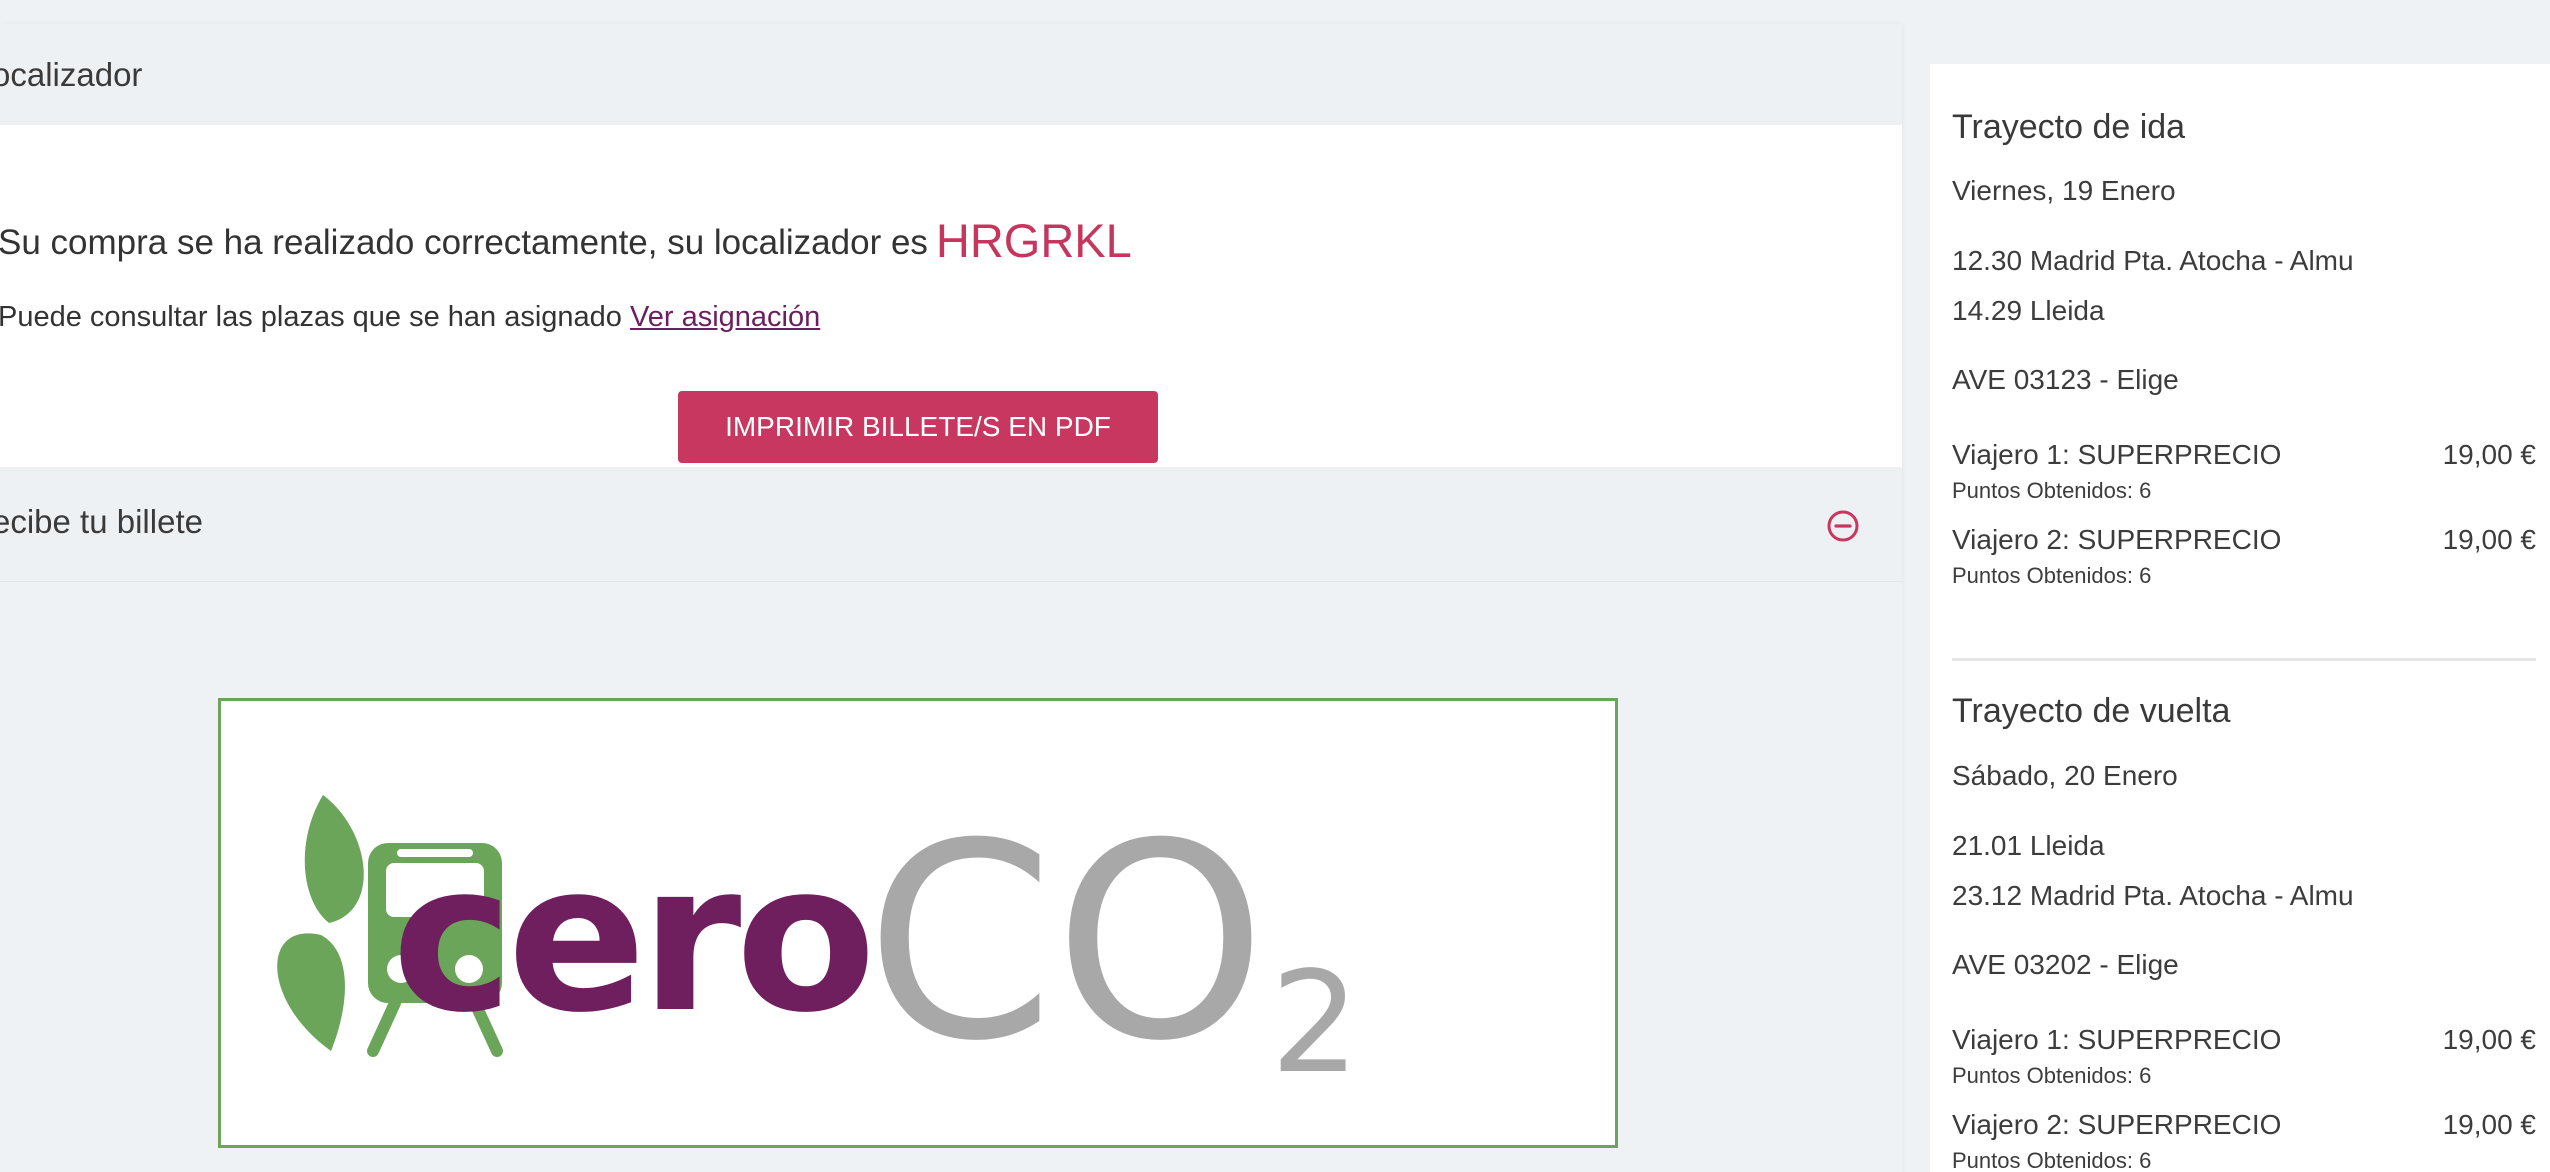 The width and height of the screenshot is (2550, 1172). I want to click on leaf-top-icon, so click(334, 859).